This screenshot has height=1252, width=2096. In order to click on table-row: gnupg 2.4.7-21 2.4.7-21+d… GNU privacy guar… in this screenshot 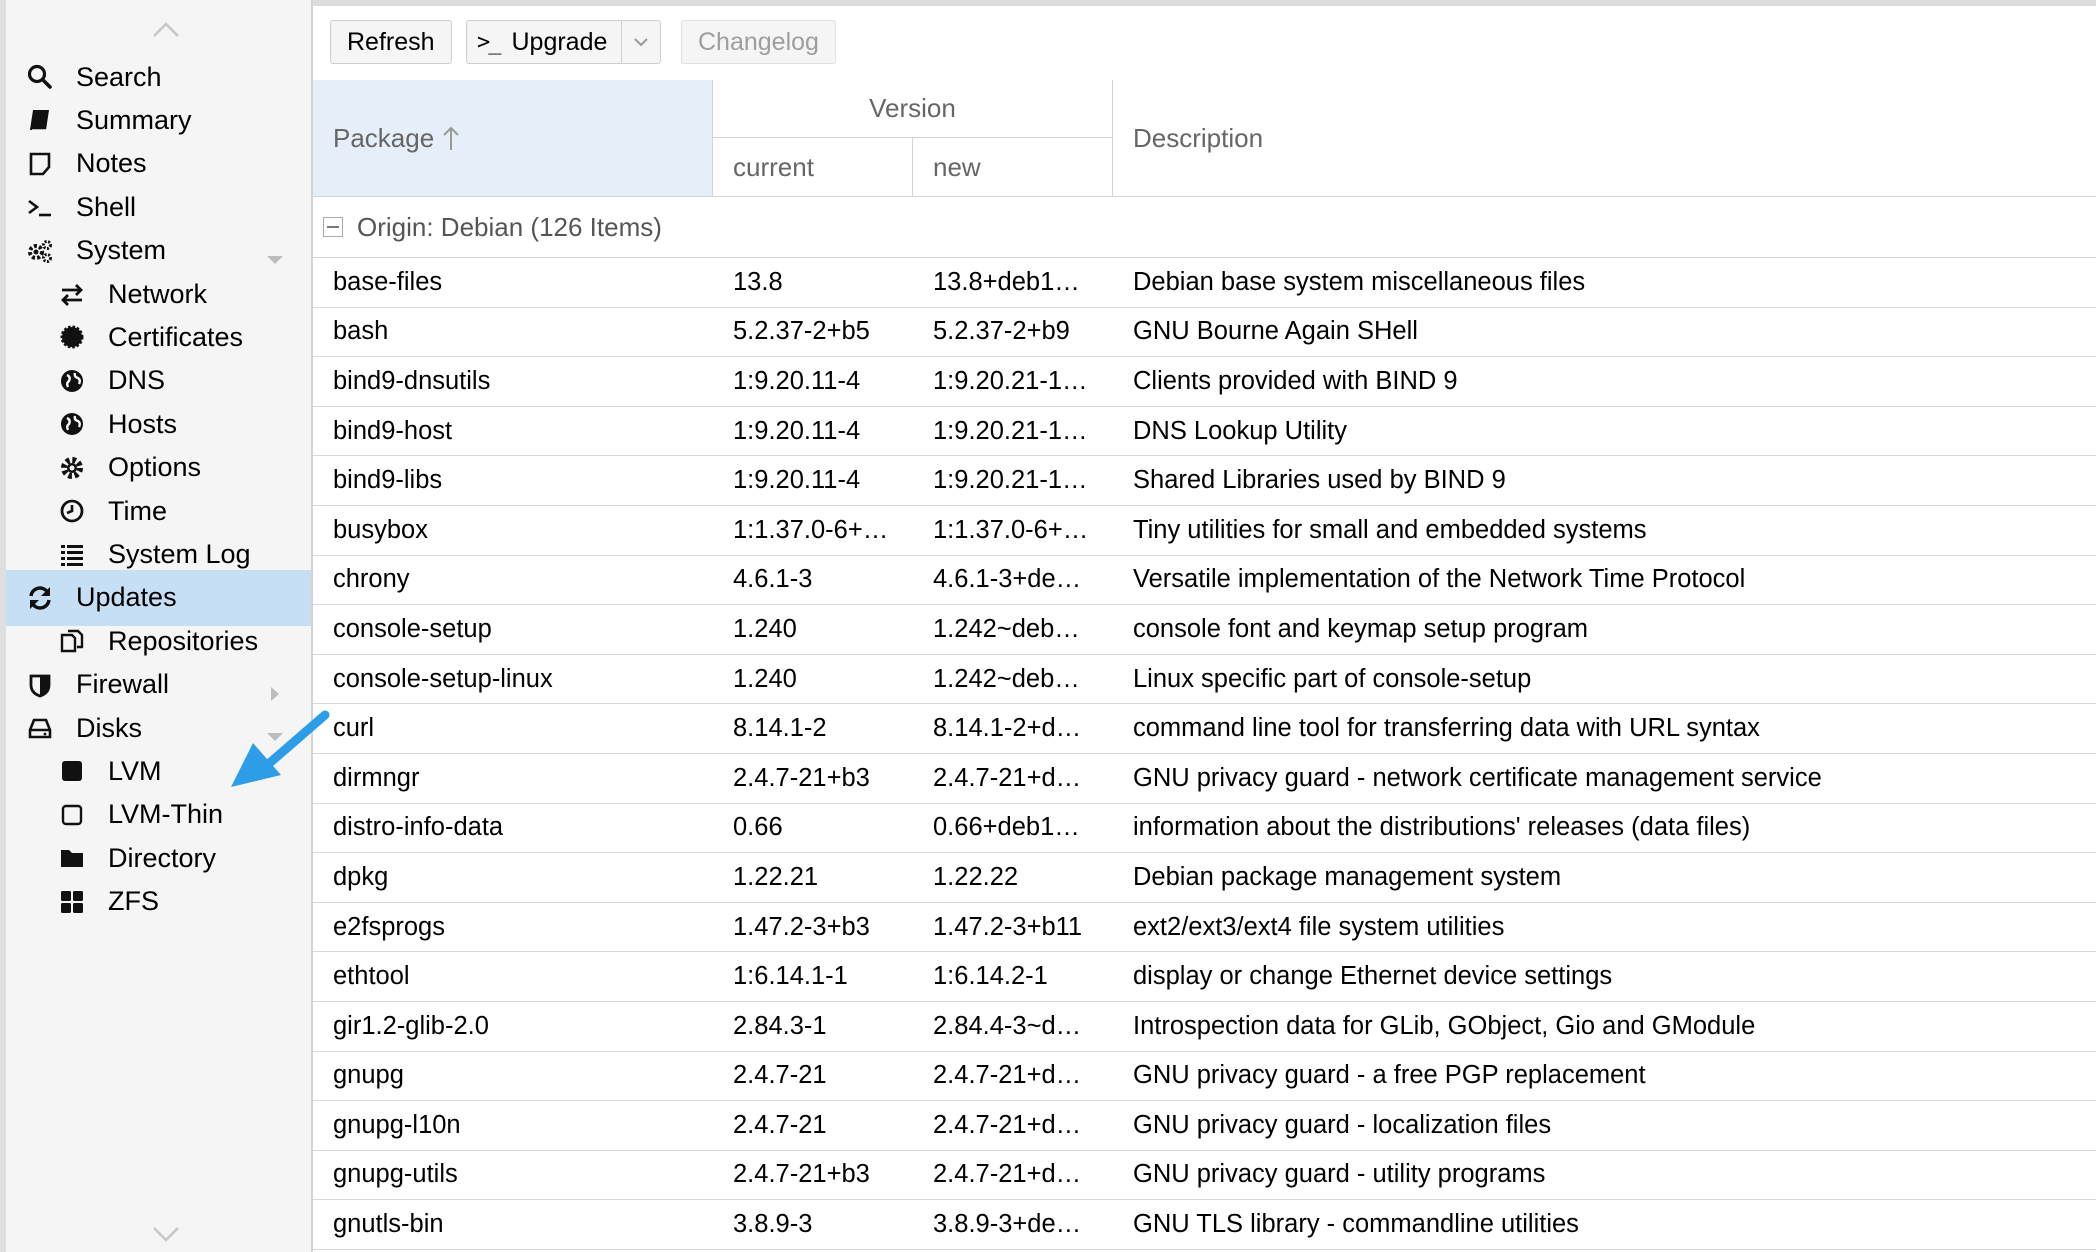, I will do `click(1204, 1077)`.